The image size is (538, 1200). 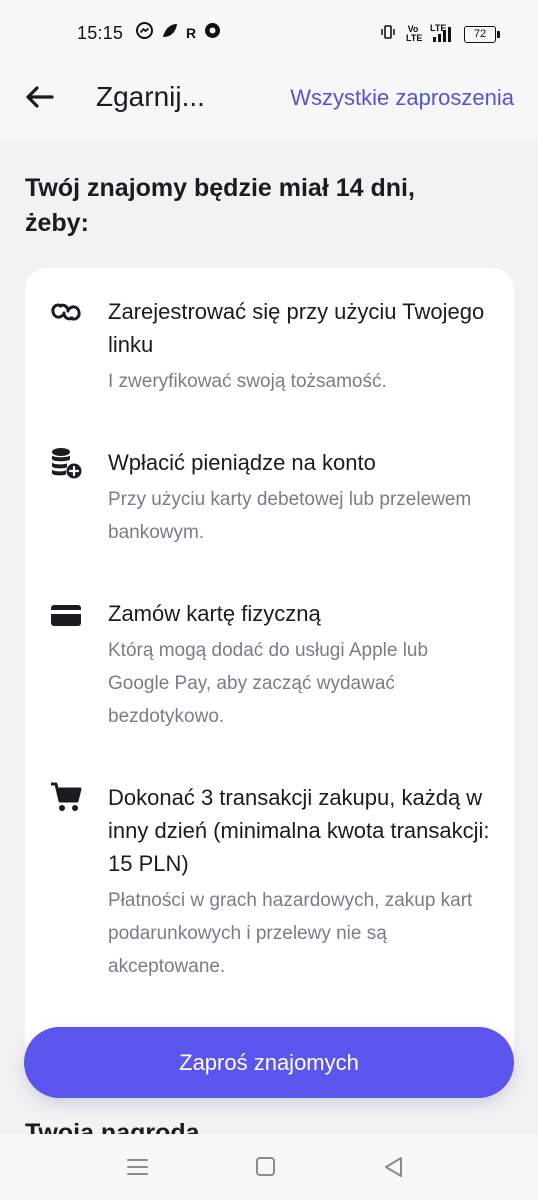 I want to click on step-title: Wpłacić pieniądze na konto, so click(x=242, y=462).